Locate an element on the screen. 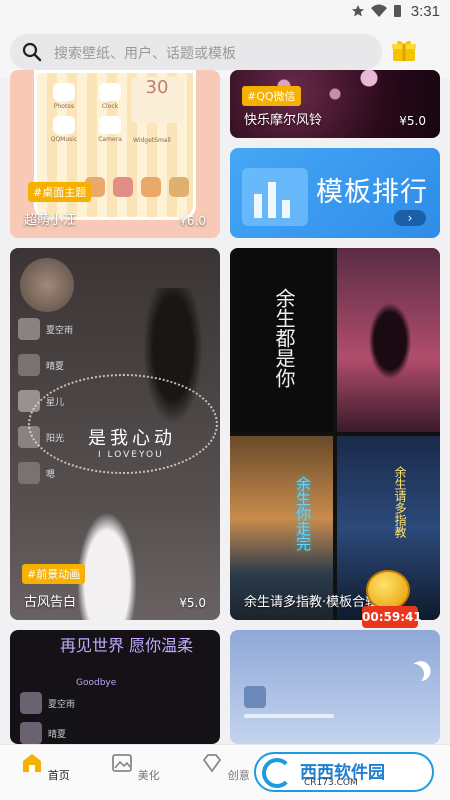 This screenshot has height=800, width=450. app-grid: Photos Clock QQMusic Camera is located at coordinates (87, 113).